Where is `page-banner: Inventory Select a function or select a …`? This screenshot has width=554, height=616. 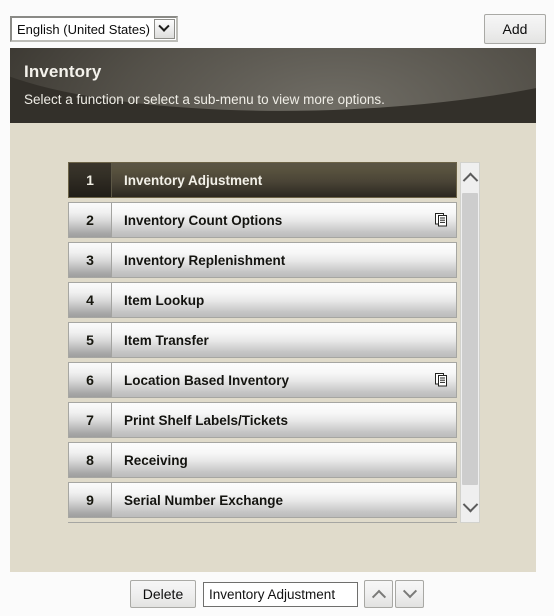
page-banner: Inventory Select a function or select a … is located at coordinates (273, 85).